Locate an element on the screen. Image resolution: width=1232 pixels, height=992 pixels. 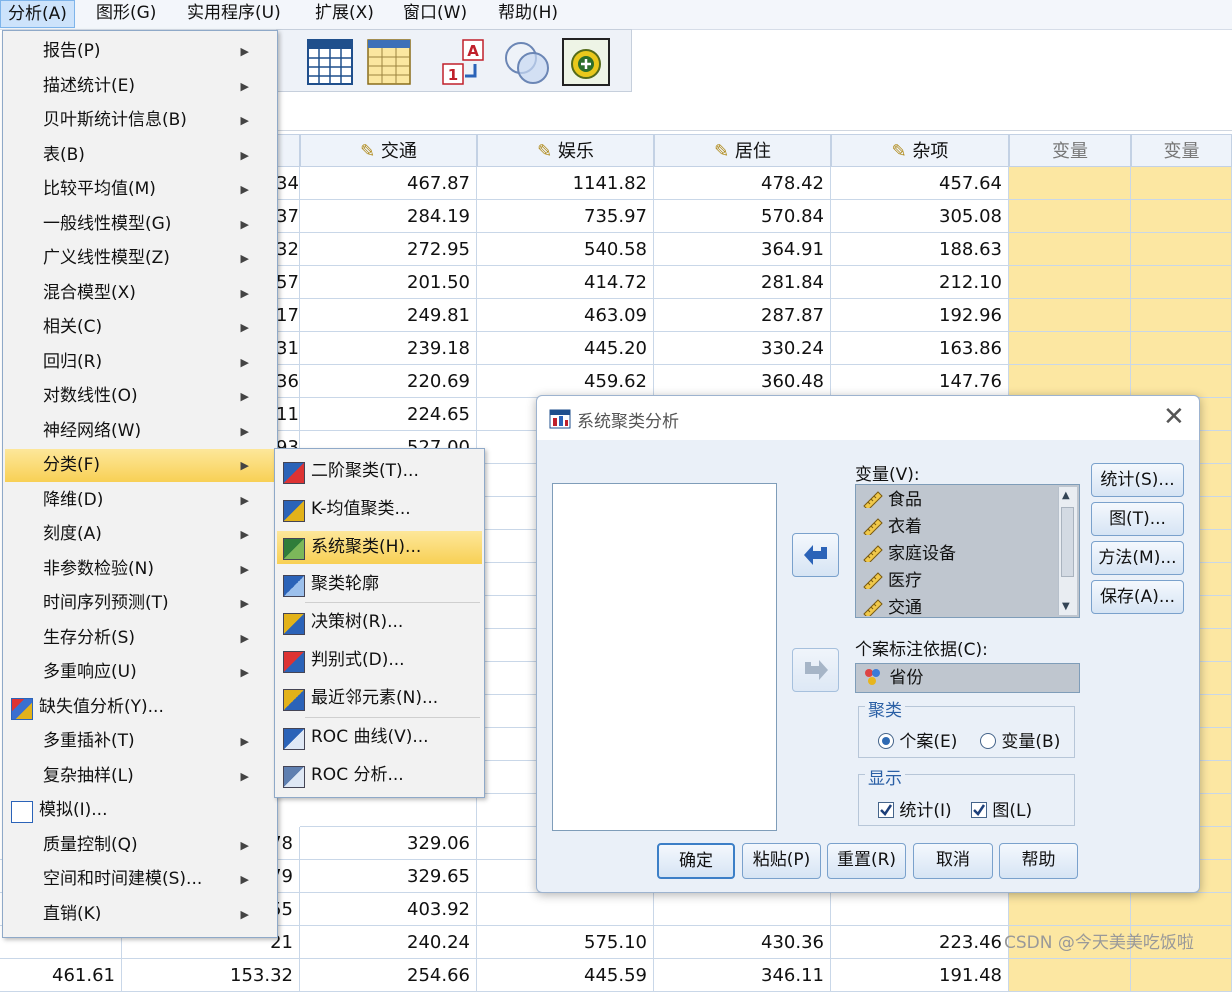
grid-cell: 57 is located at coordinates (288, 282).